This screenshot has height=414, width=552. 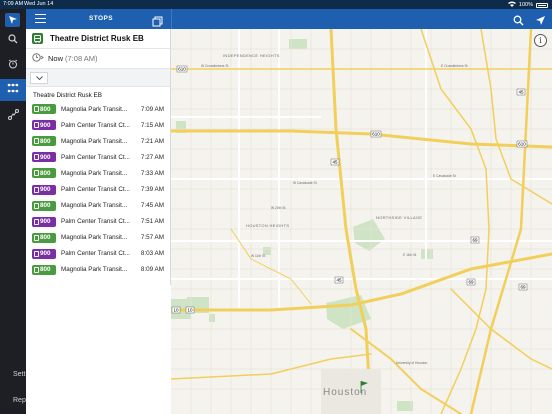 I want to click on departure-time: 8:09 AM, so click(x=152, y=270).